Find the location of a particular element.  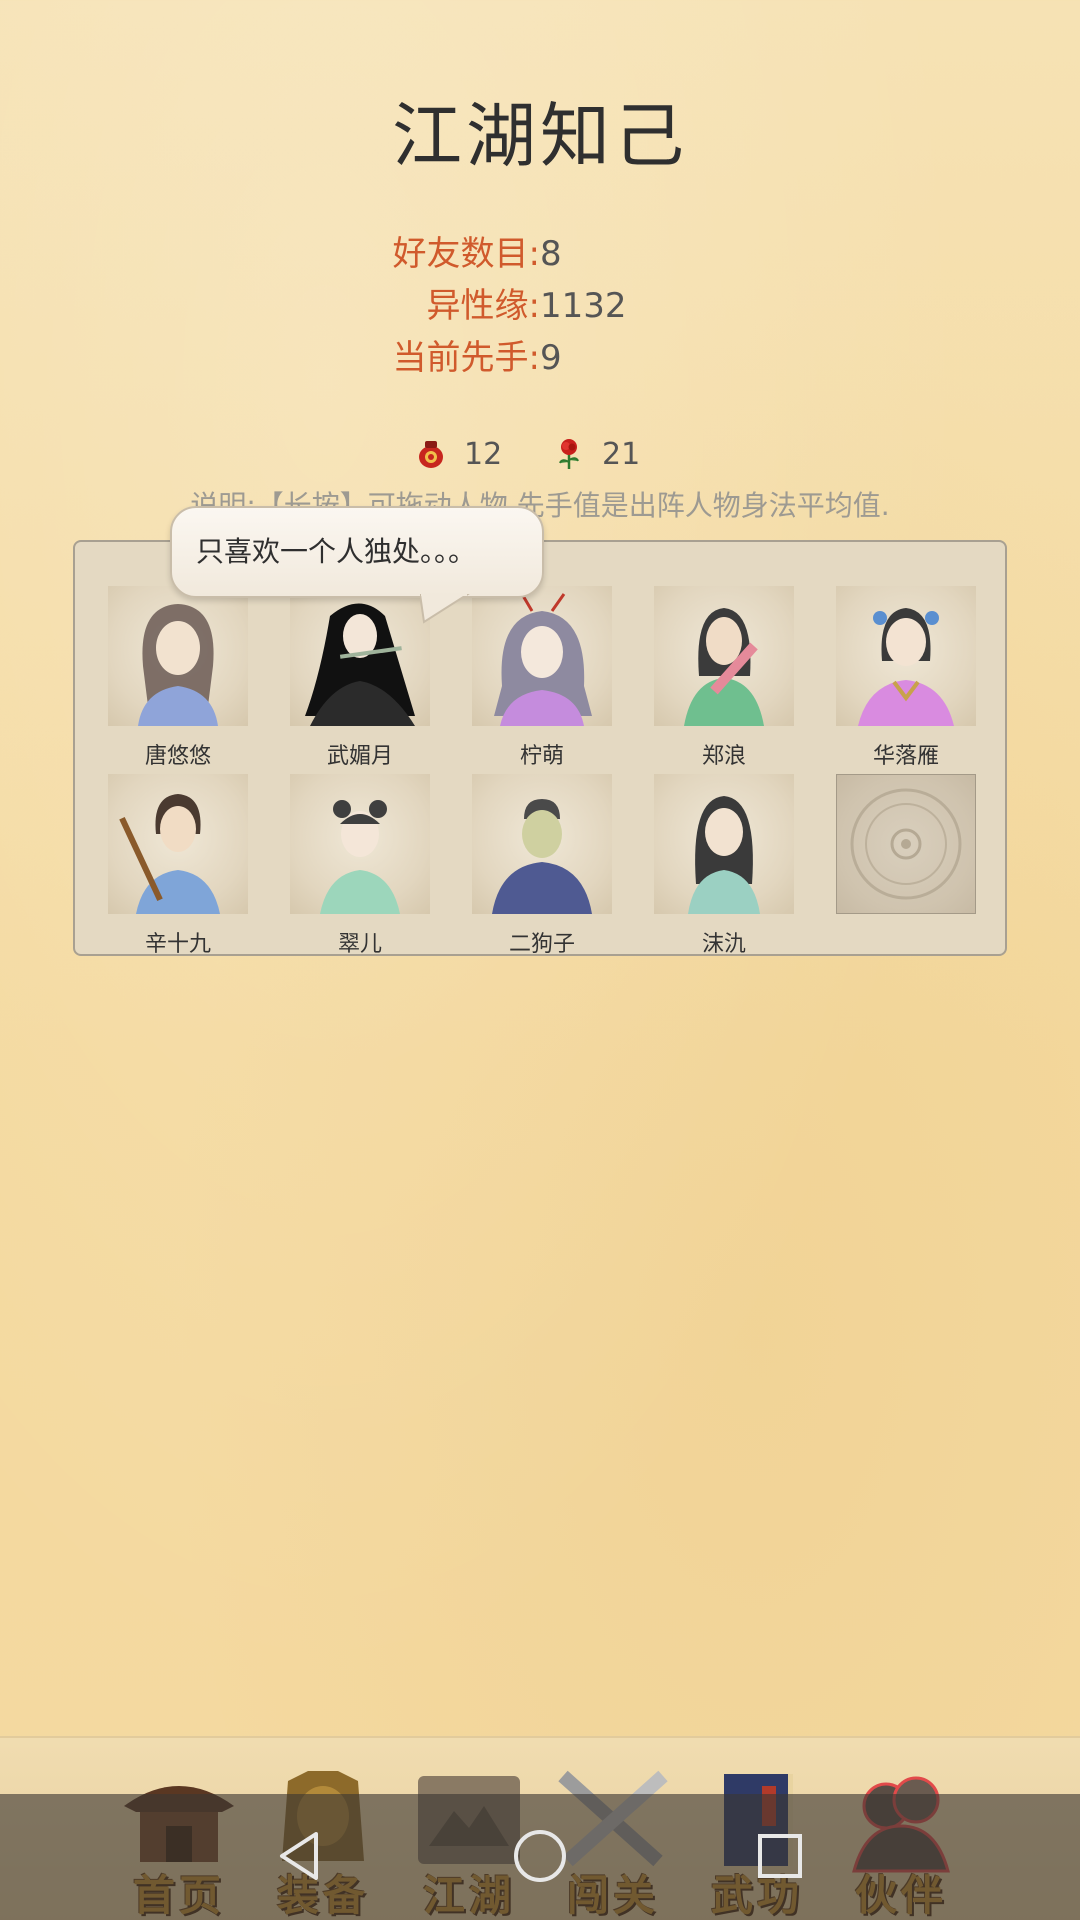

empty-slot-card is located at coordinates (906, 844).